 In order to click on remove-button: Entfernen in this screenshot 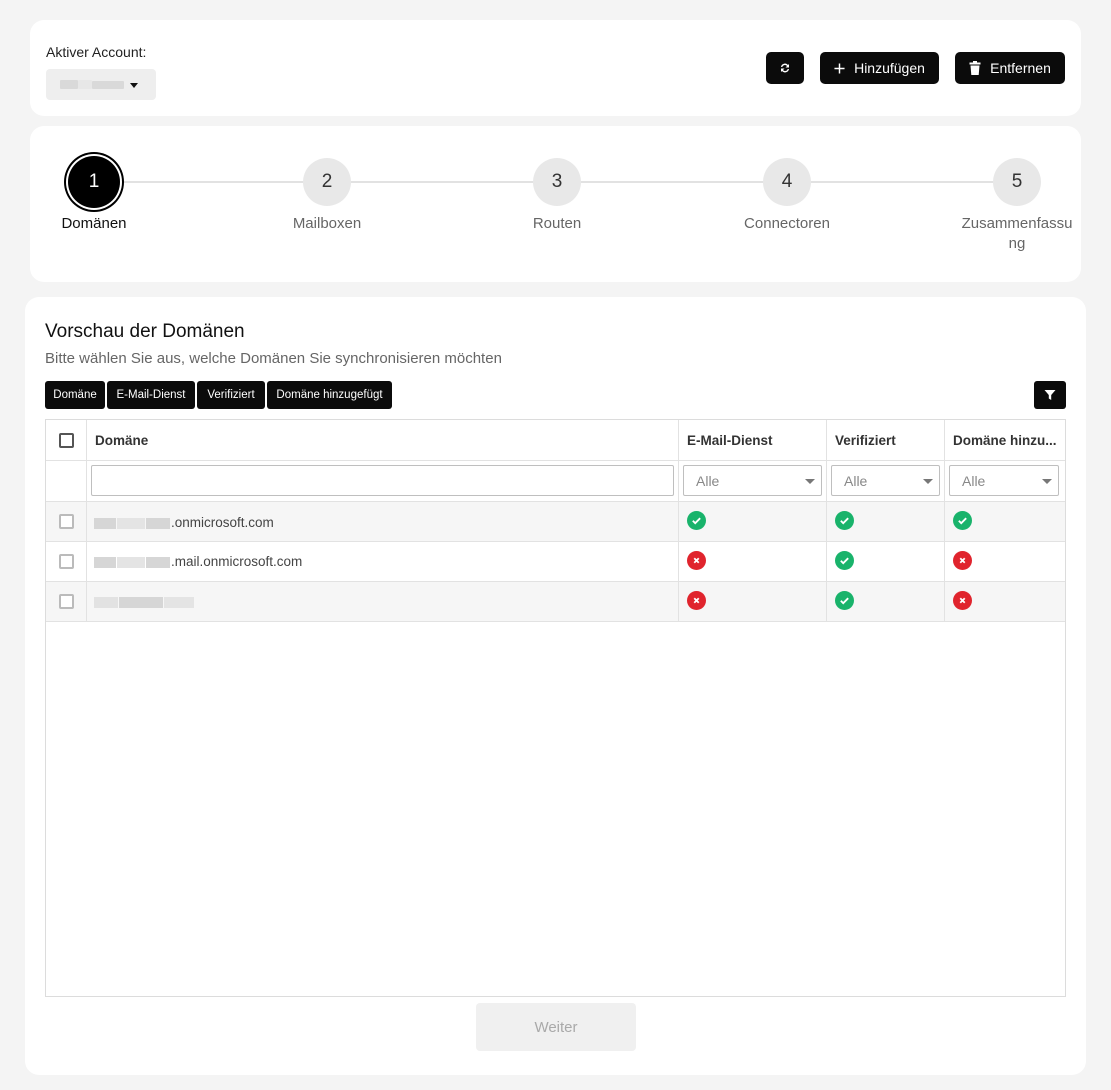, I will do `click(1010, 68)`.